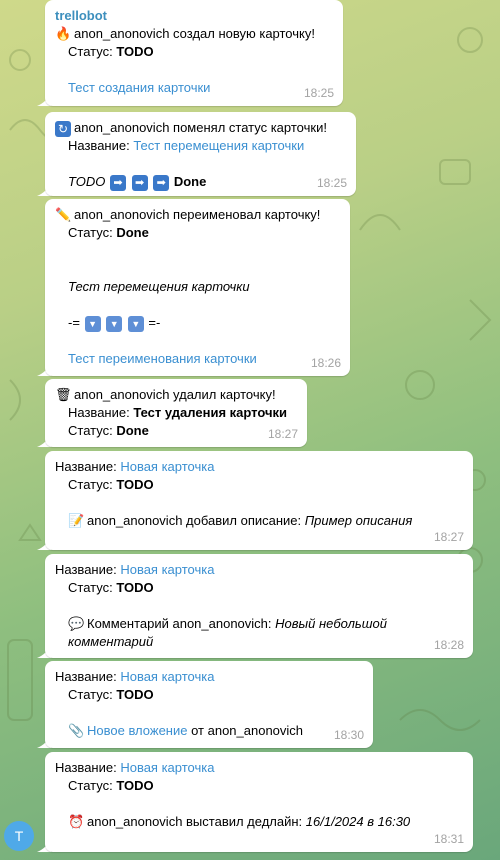 The height and width of the screenshot is (860, 500). Describe the element at coordinates (358, 520) in the screenshot. I see `action-detail: Пример описания` at that location.